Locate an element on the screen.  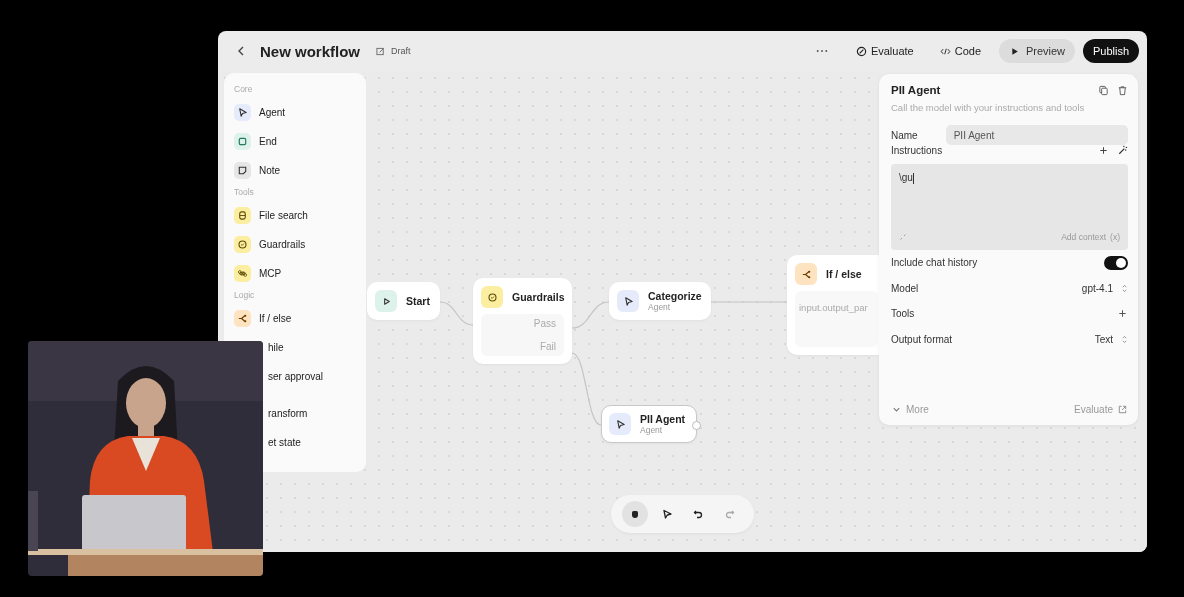
back-icon is located at coordinates (241, 51).